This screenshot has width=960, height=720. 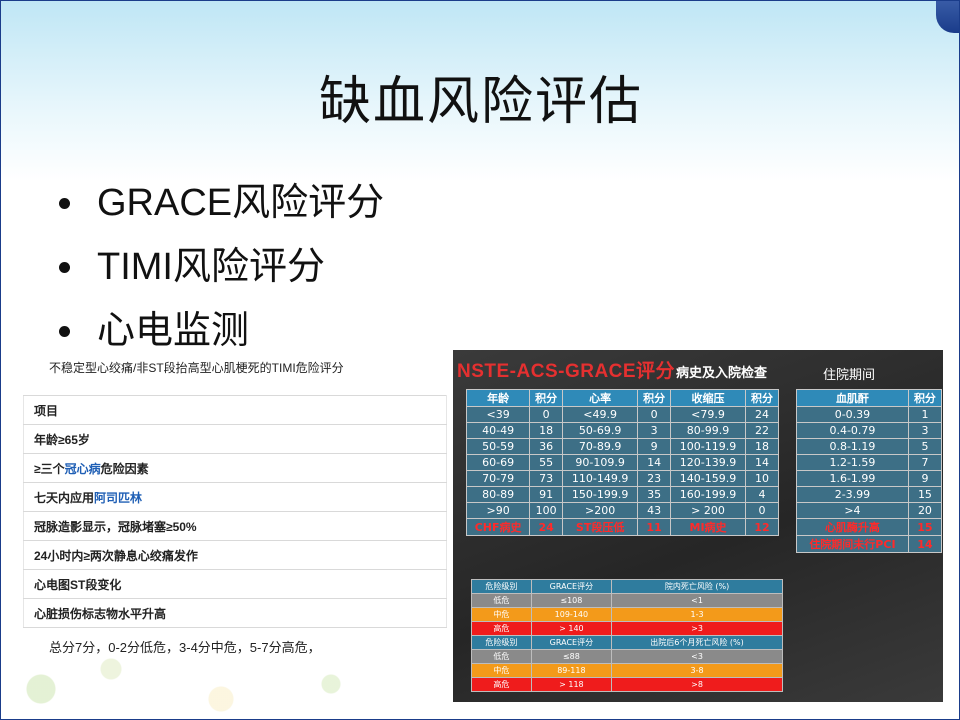 I want to click on table-row: >90 100 >200 43 > 200 0, so click(x=622, y=510).